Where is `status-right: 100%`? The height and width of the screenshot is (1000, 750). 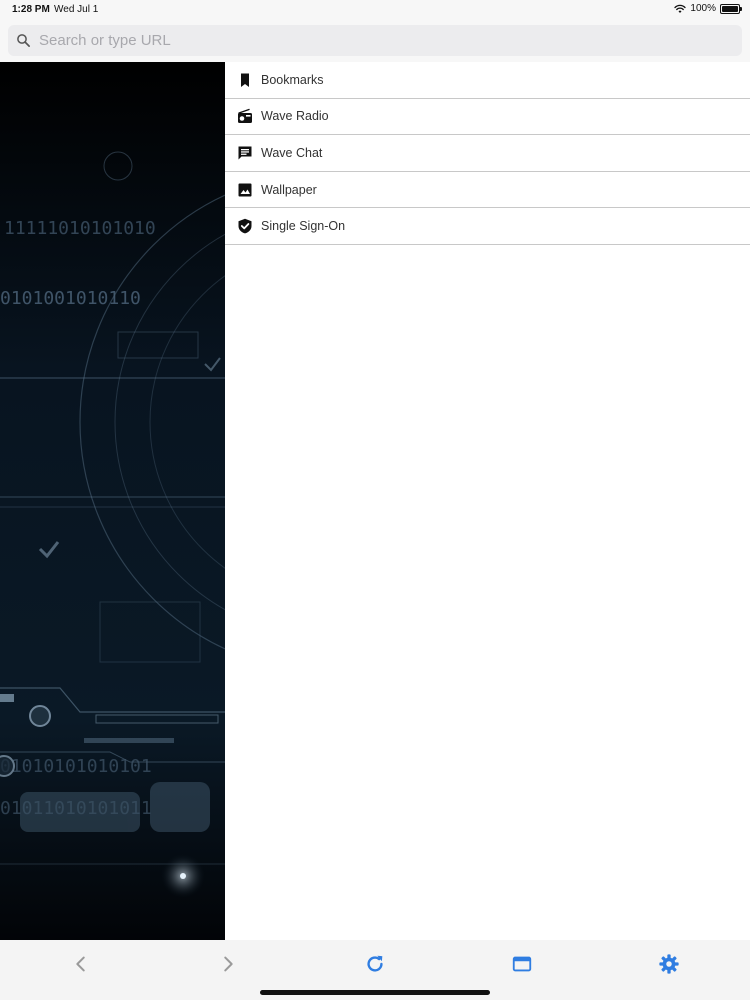 status-right: 100% is located at coordinates (708, 8).